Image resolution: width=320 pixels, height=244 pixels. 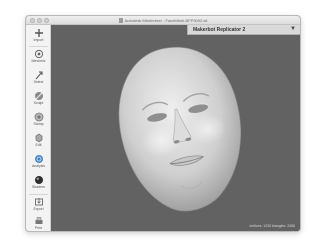 What do you see at coordinates (219, 30) in the screenshot?
I see `printer-name: Makerbot Replicator 2` at bounding box center [219, 30].